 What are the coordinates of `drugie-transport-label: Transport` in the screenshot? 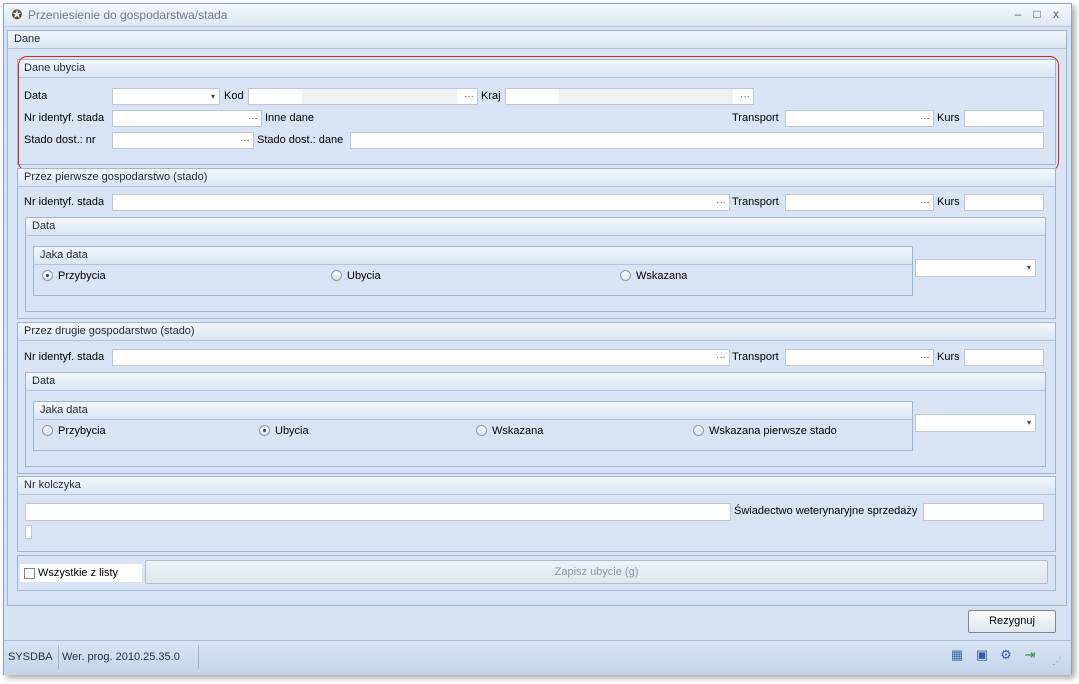 It's located at (755, 357).